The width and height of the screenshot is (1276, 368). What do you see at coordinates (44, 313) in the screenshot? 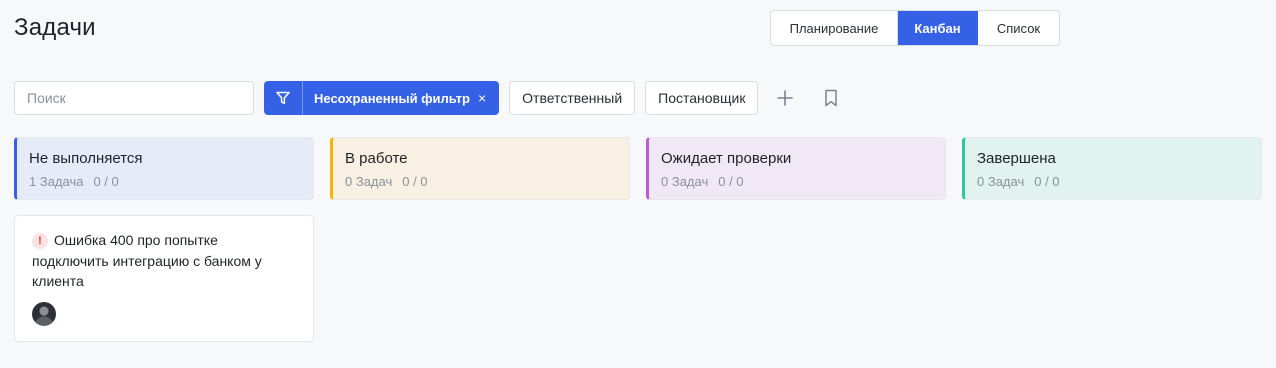
I see `avatar` at bounding box center [44, 313].